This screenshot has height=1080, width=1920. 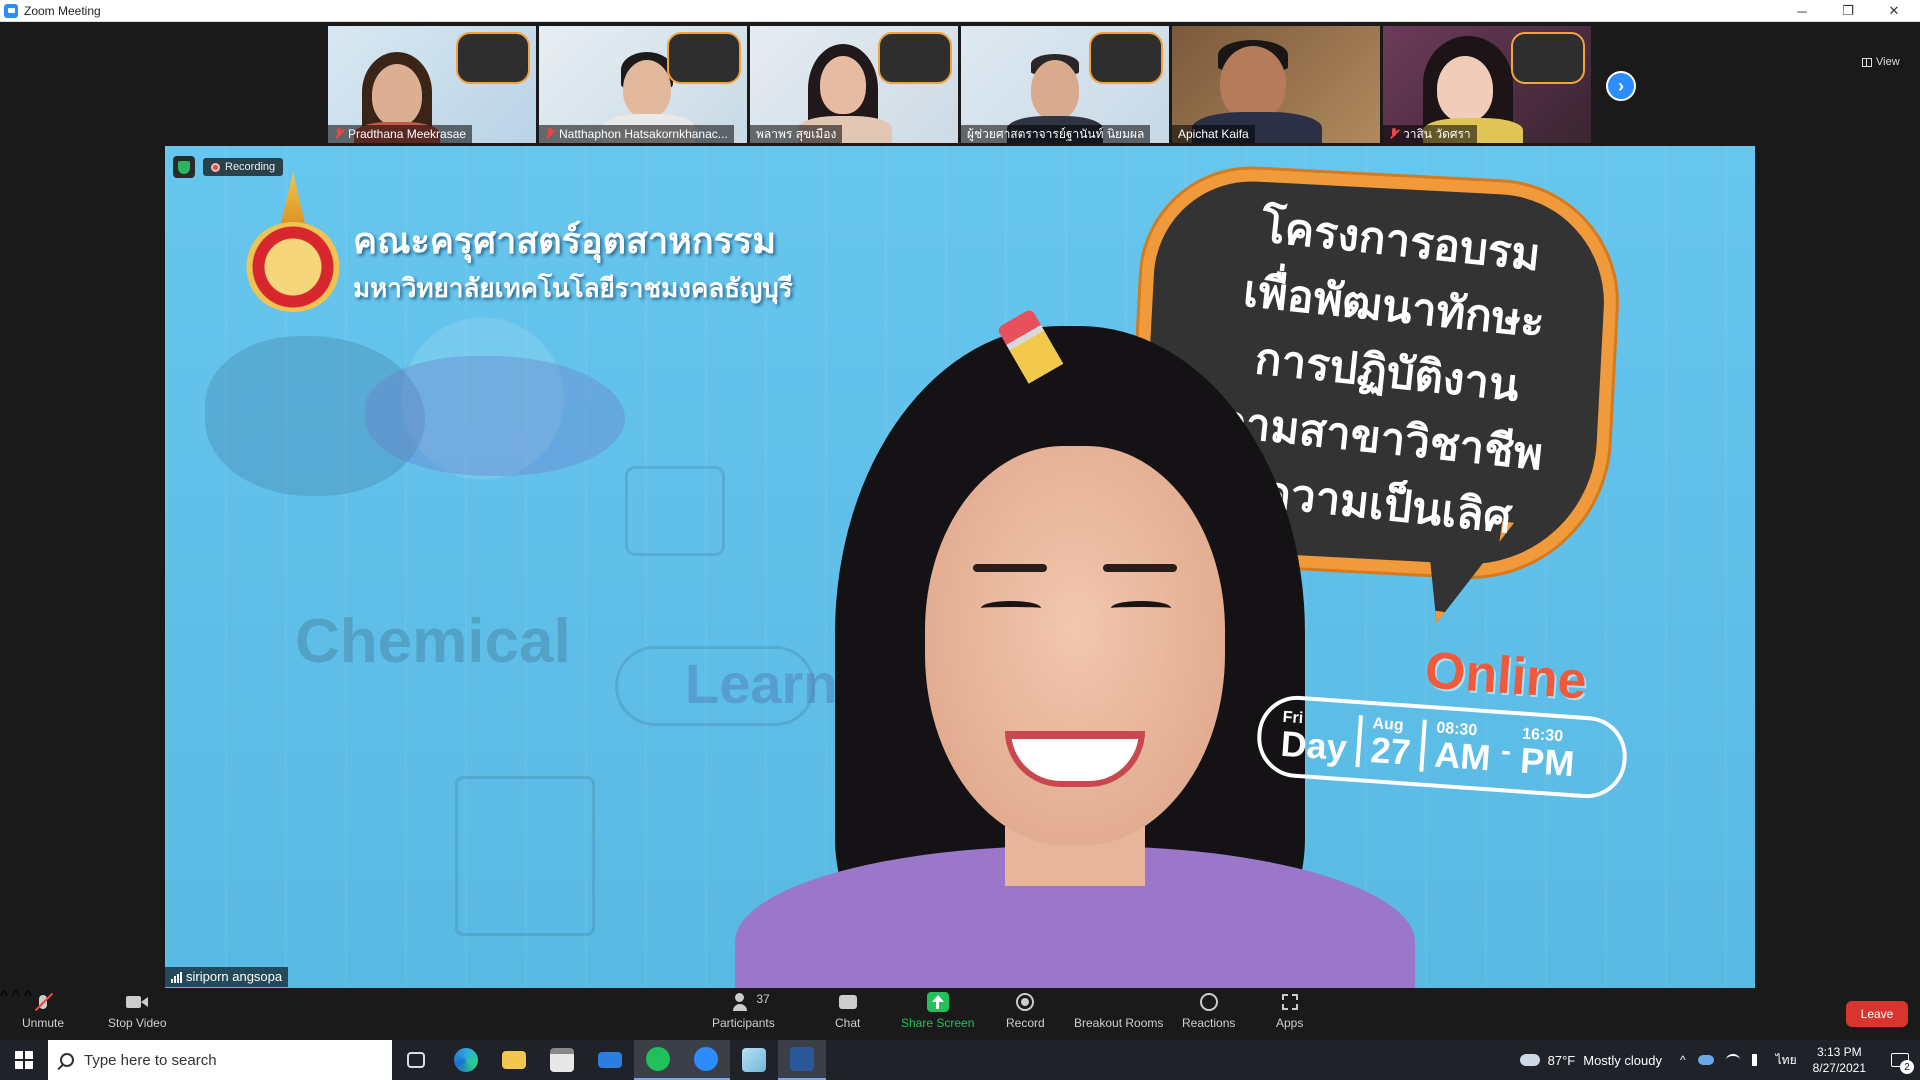 I want to click on unmute-button: Unmute, so click(x=43, y=1011).